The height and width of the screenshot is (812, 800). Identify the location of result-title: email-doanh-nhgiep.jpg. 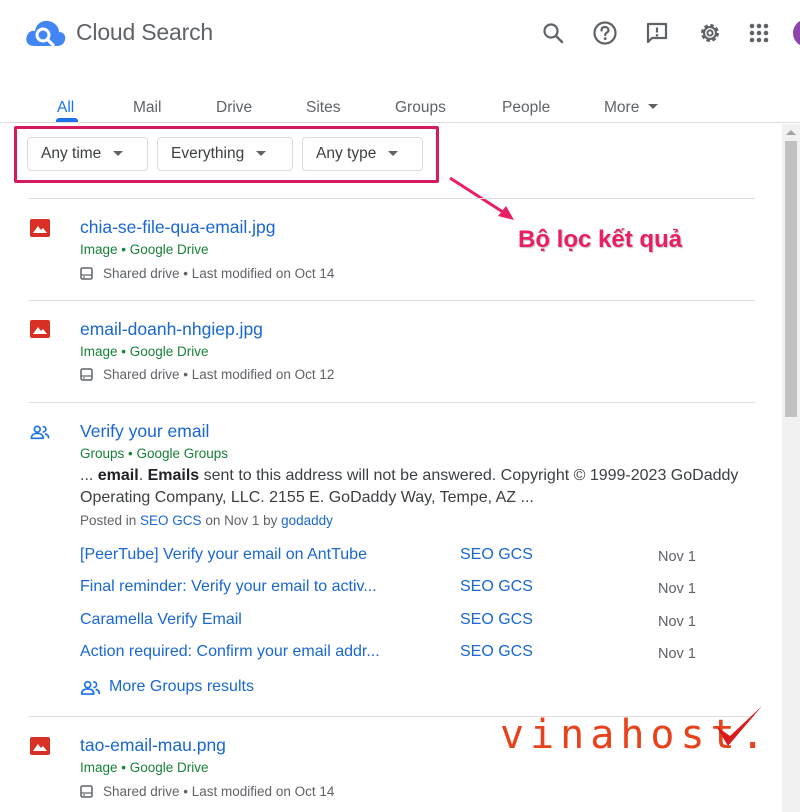
(171, 329).